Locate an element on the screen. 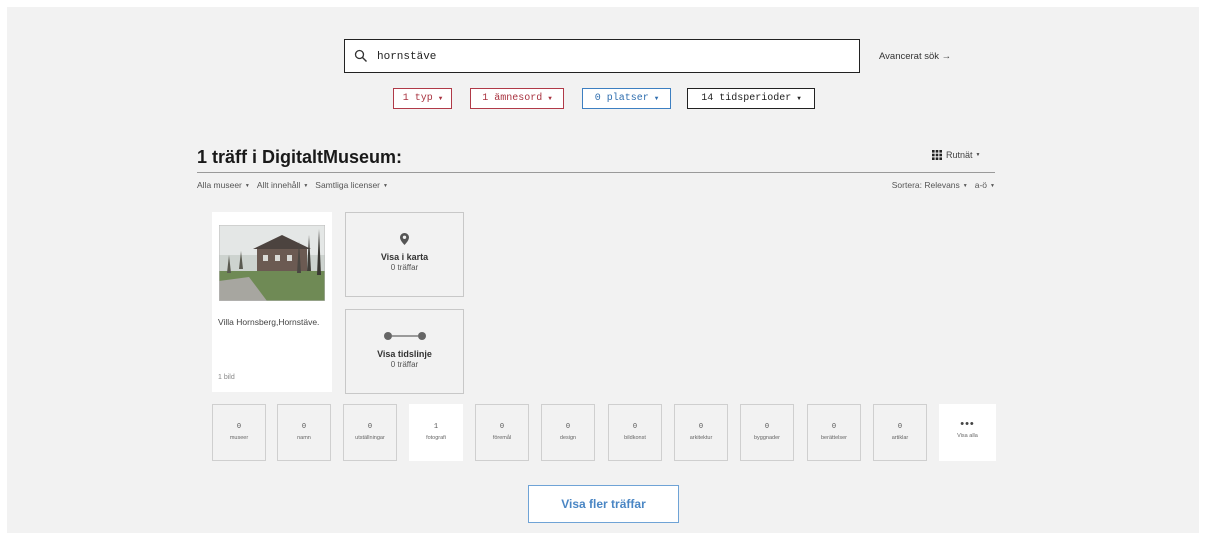 The height and width of the screenshot is (540, 1206). category-museums: 0 museer is located at coordinates (239, 432).